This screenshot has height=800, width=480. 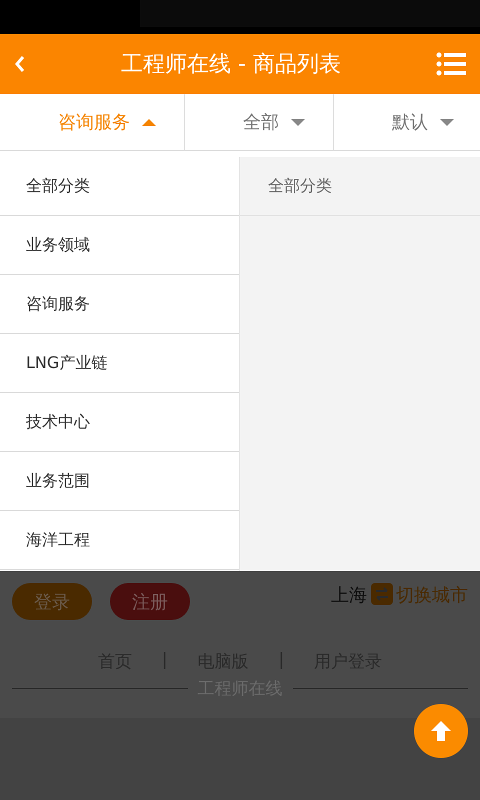 I want to click on subcategory-item: 全部分类, so click(x=360, y=186).